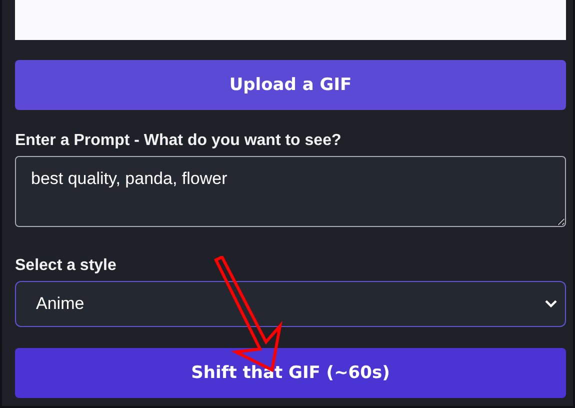  What do you see at coordinates (290, 373) in the screenshot?
I see `submit-button: Shift that GIF (~60s)` at bounding box center [290, 373].